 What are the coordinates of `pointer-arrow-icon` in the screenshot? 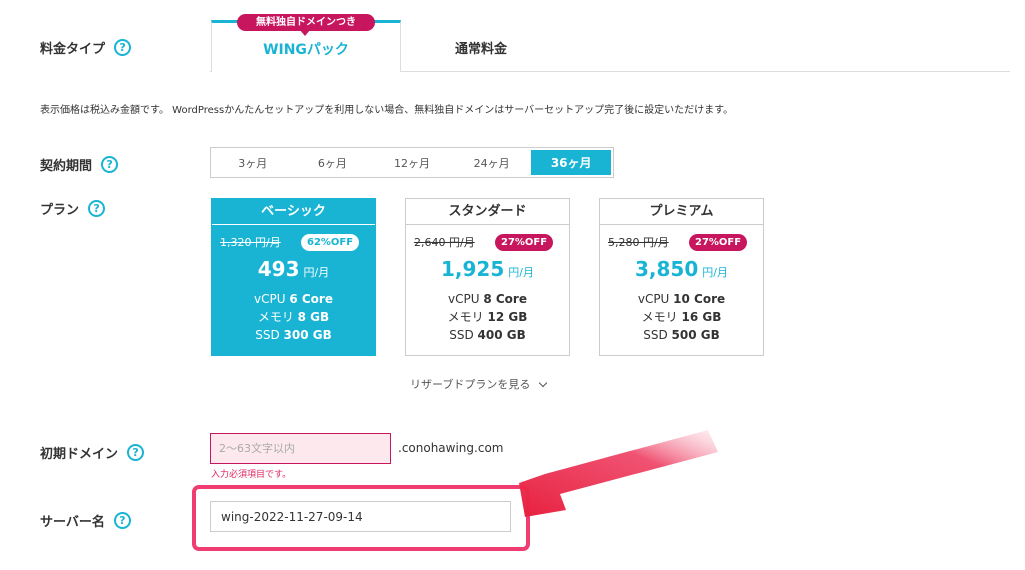 It's located at (618, 473).